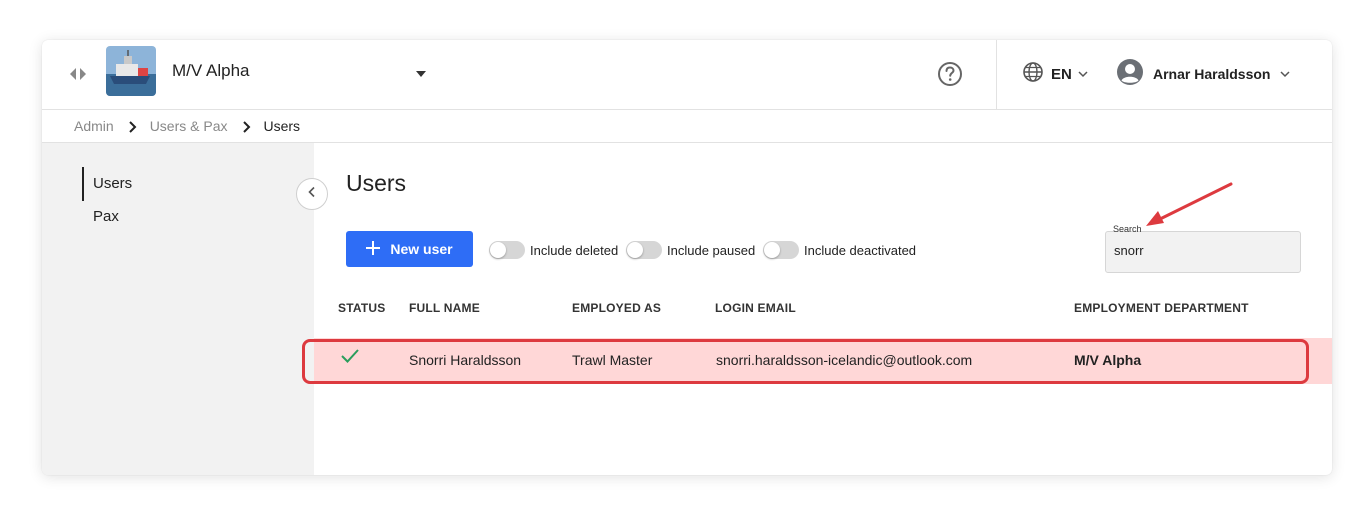 Image resolution: width=1372 pixels, height=515 pixels. I want to click on search-input, so click(1199, 250).